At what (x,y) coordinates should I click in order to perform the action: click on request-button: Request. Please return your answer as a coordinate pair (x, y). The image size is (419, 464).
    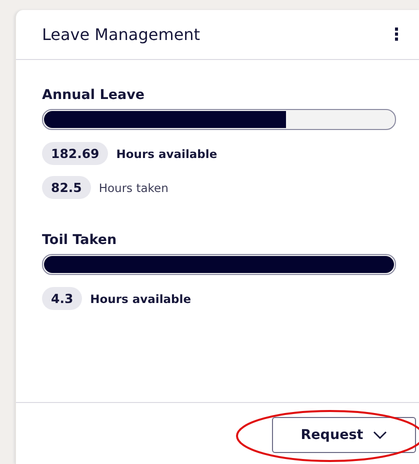
    Looking at the image, I should click on (344, 435).